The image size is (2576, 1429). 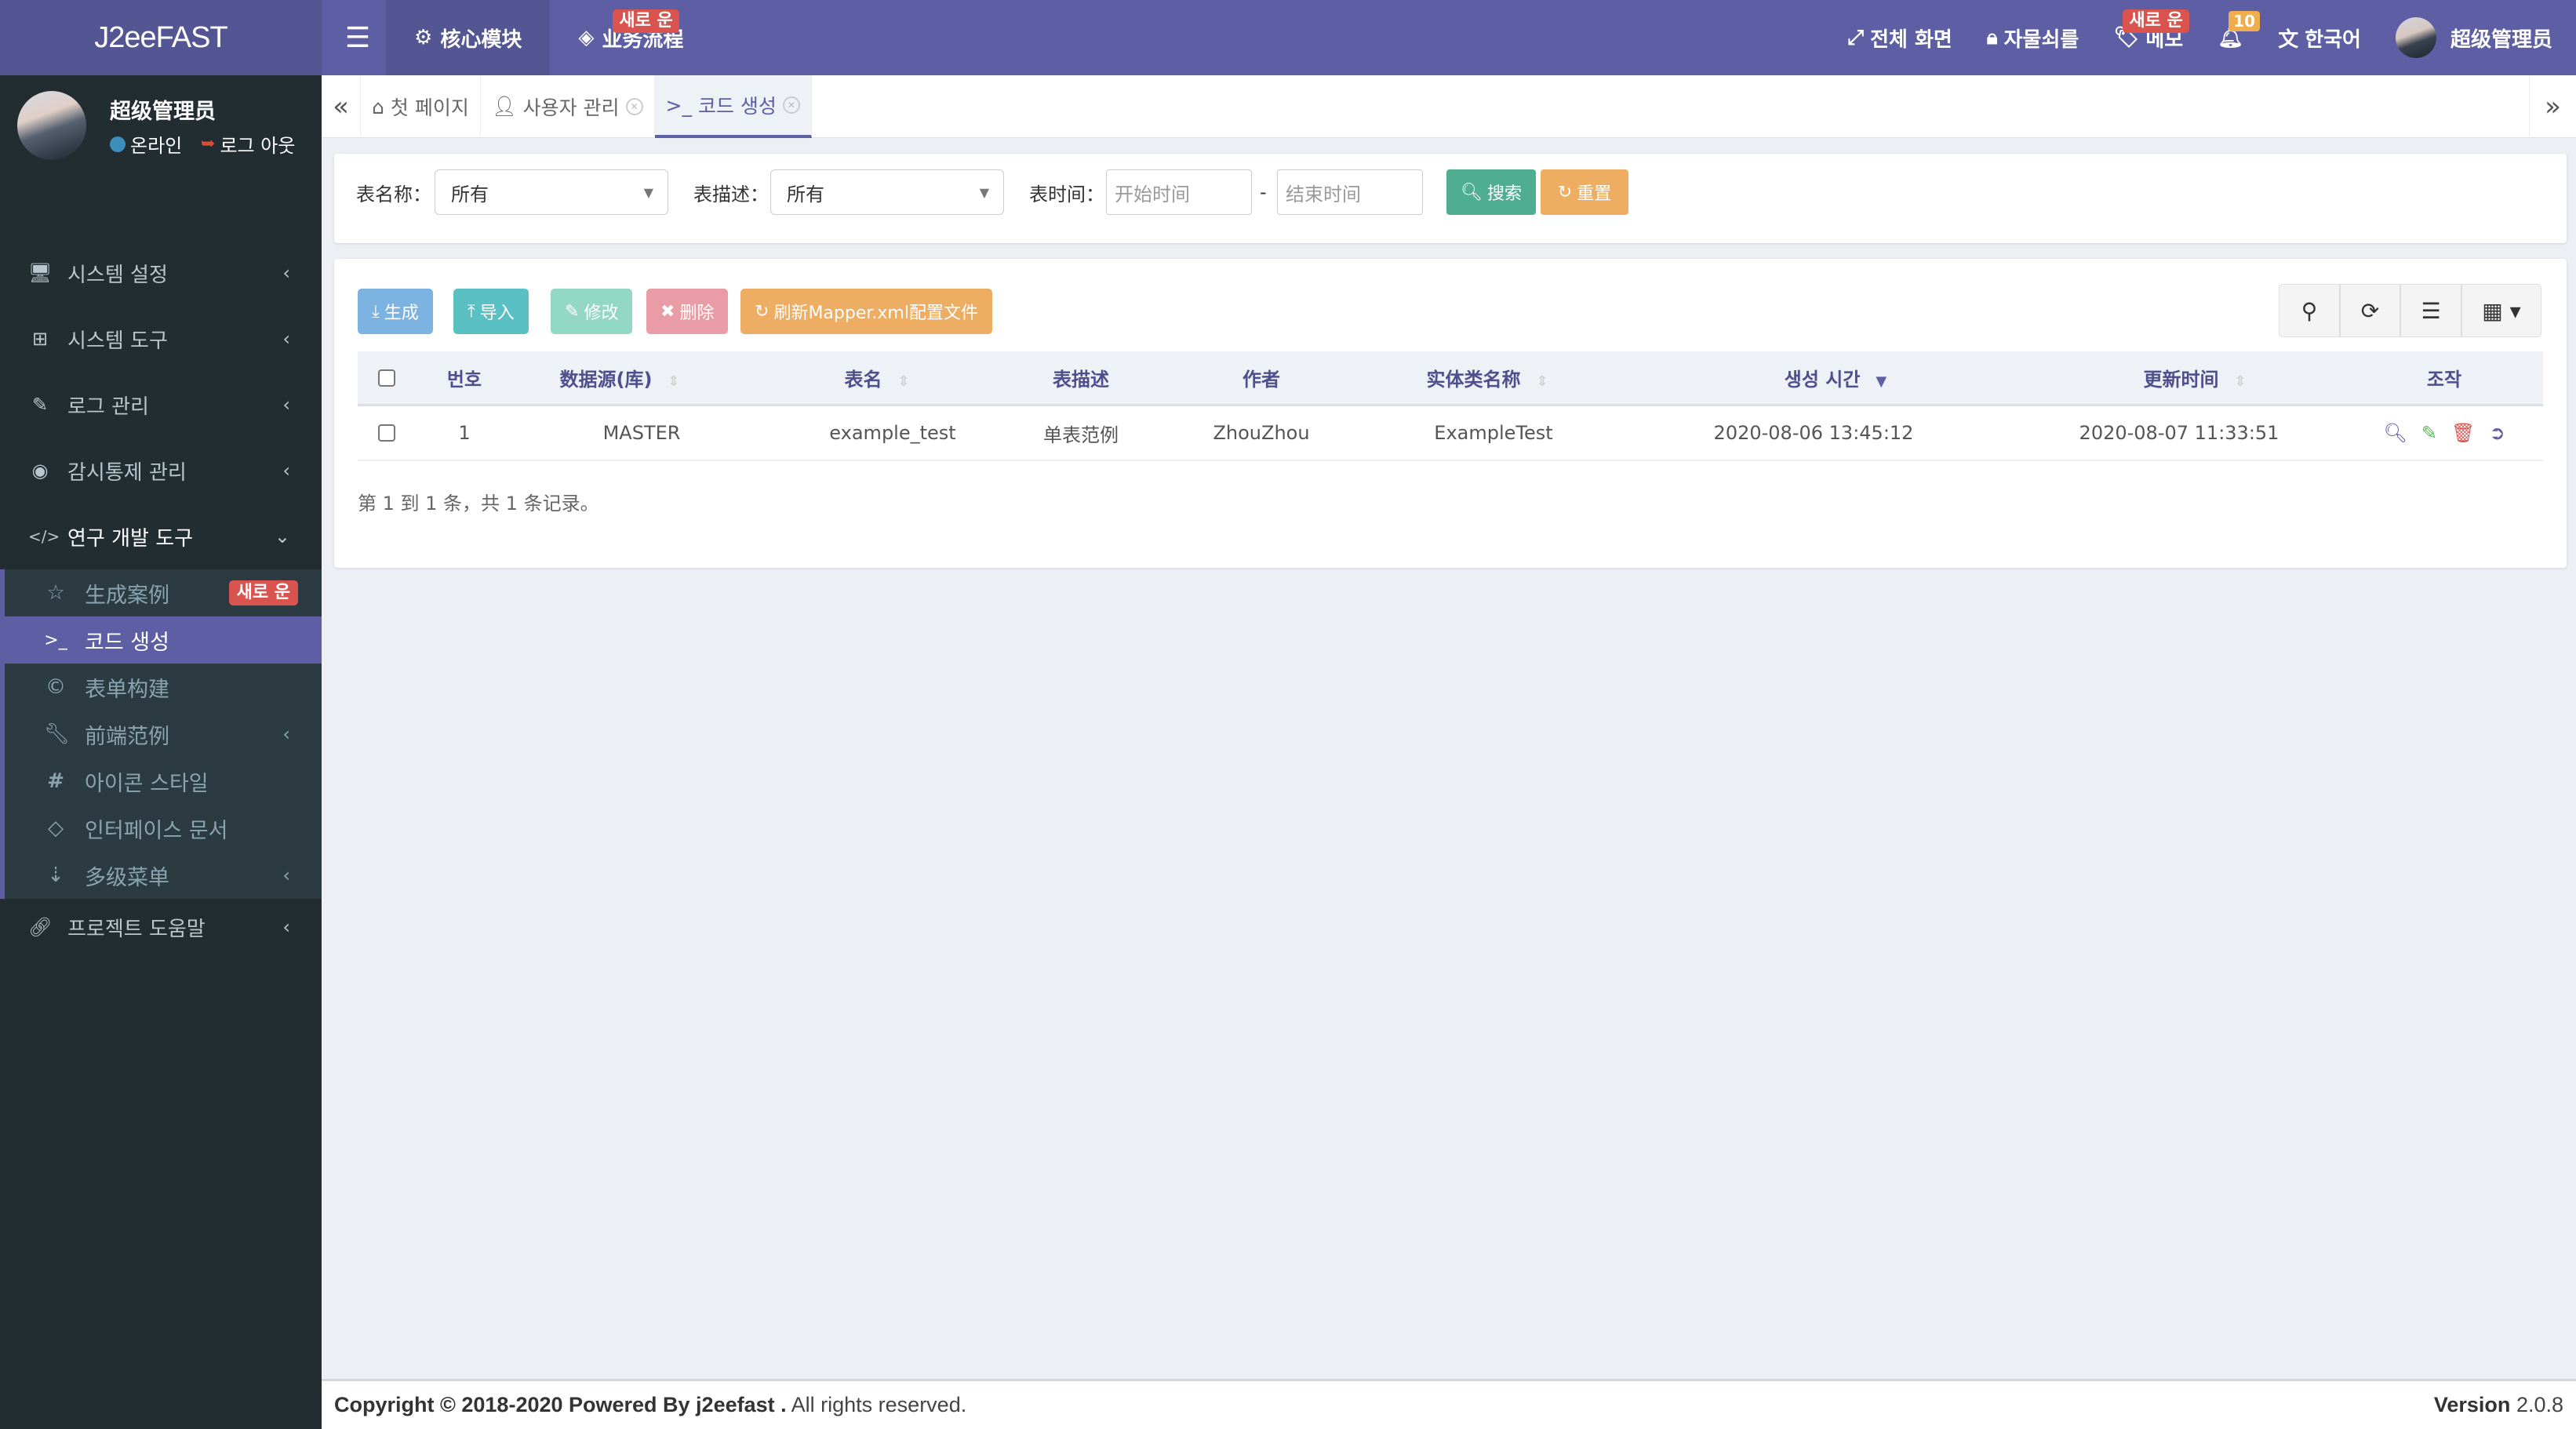 I want to click on sidebar-item-project-help: 🔗︎ 프로젝트 도움말 ‹, so click(x=161, y=927).